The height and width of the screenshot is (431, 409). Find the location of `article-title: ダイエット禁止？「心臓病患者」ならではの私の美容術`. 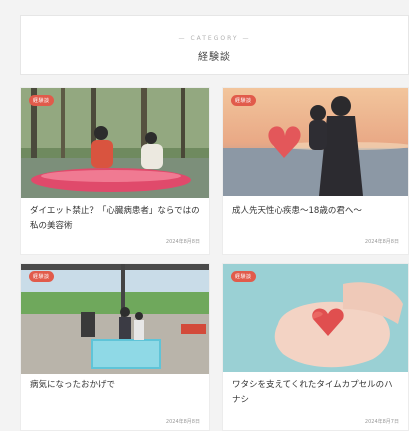

article-title: ダイエット禁止？「心臓病患者」ならではの私の美容術 is located at coordinates (115, 219).